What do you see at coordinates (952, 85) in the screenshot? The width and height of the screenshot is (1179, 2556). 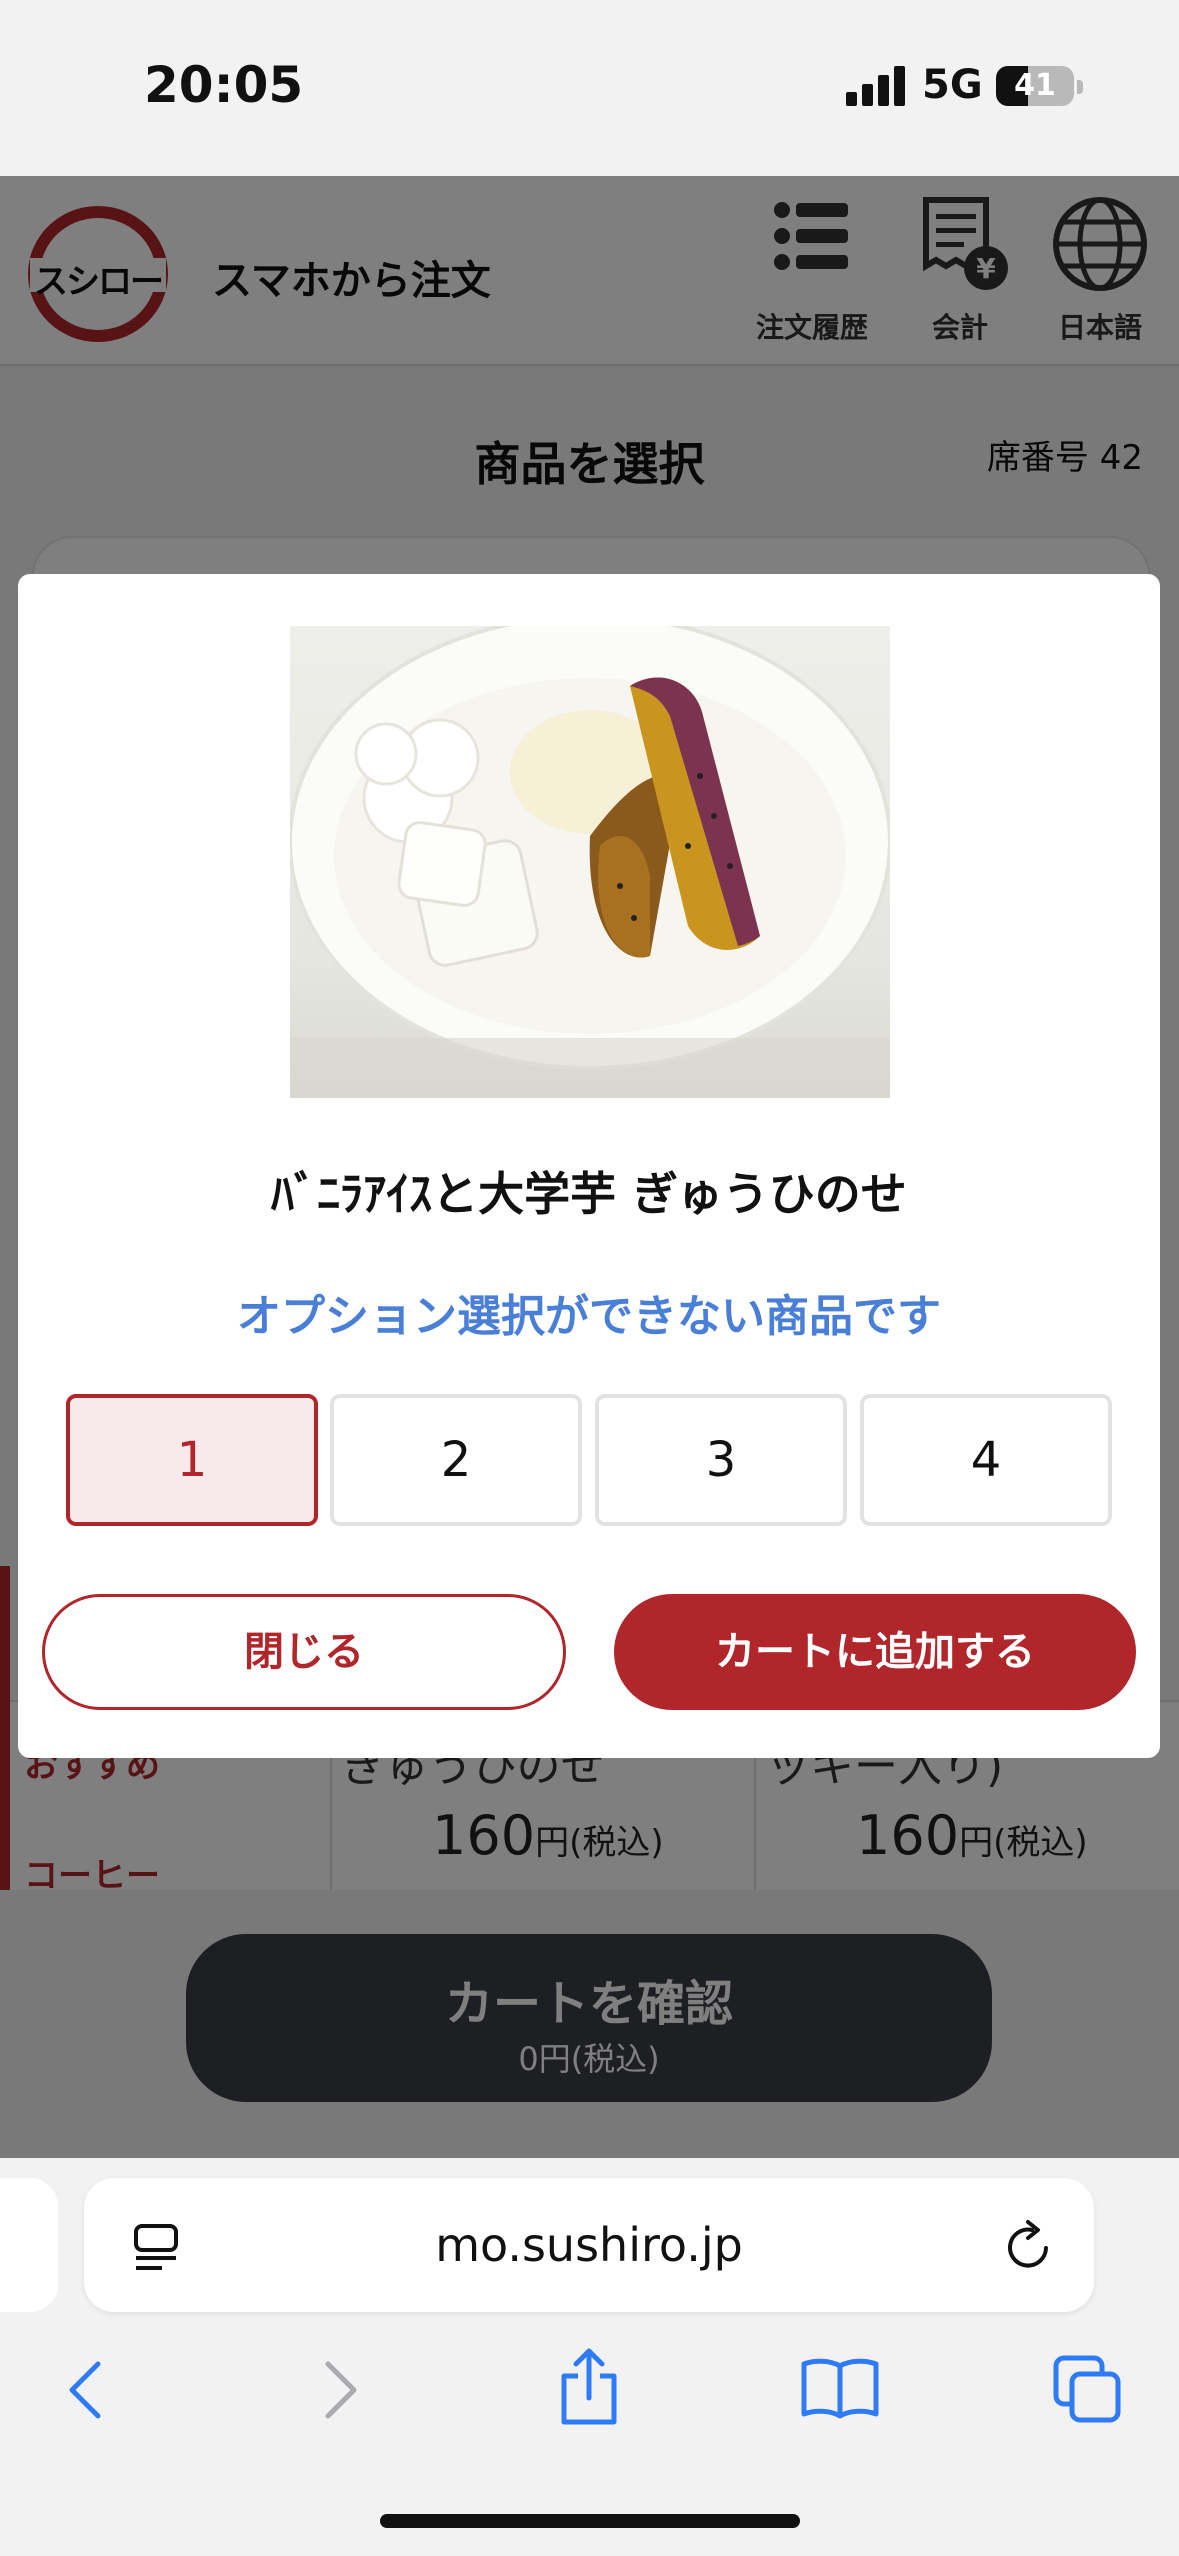 I see `network-type: 5G` at bounding box center [952, 85].